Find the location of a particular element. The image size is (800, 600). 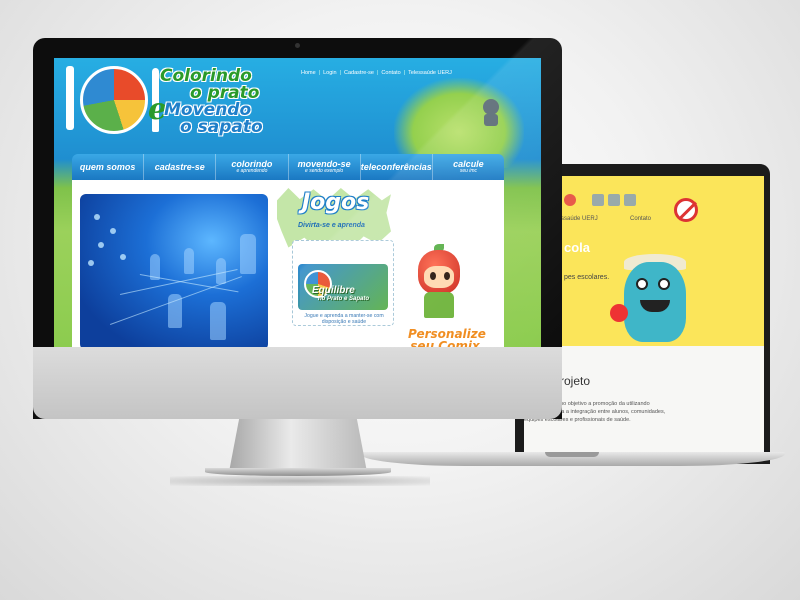

imac-foot is located at coordinates (298, 472).